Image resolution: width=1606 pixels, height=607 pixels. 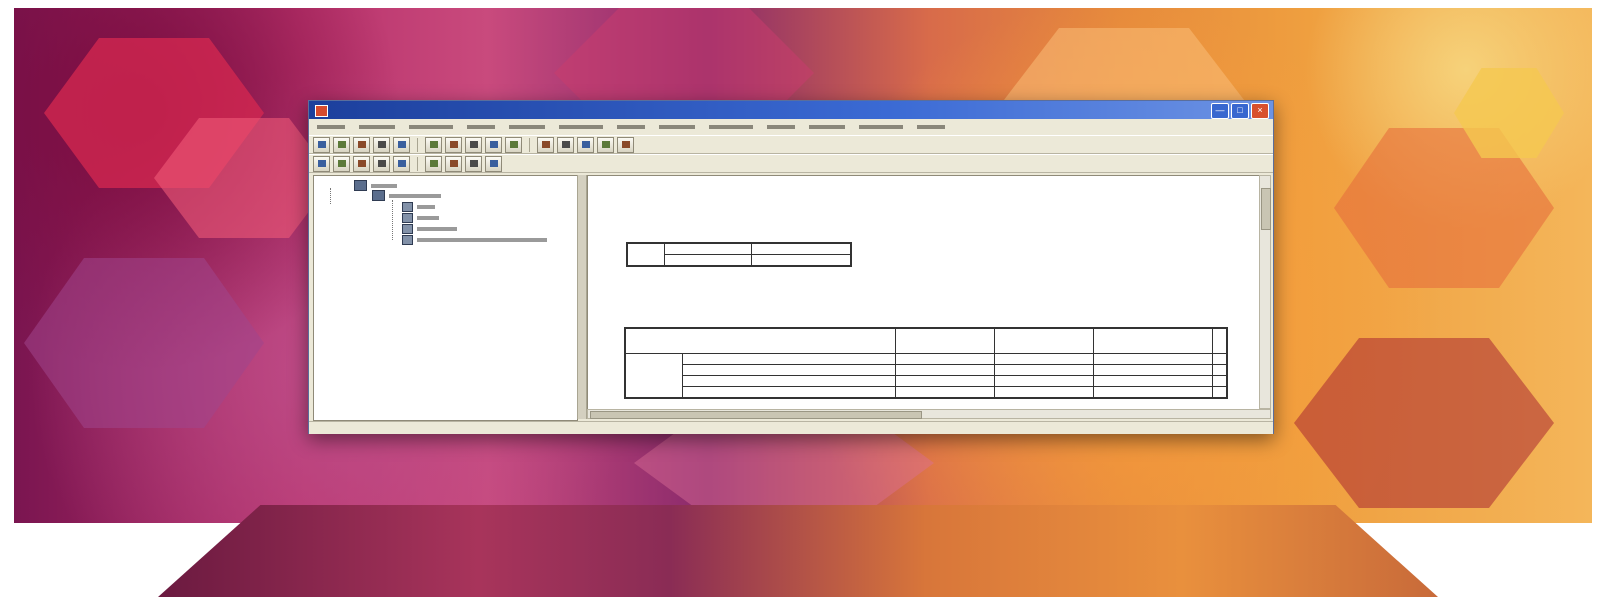 I want to click on back-button, so click(x=321, y=163).